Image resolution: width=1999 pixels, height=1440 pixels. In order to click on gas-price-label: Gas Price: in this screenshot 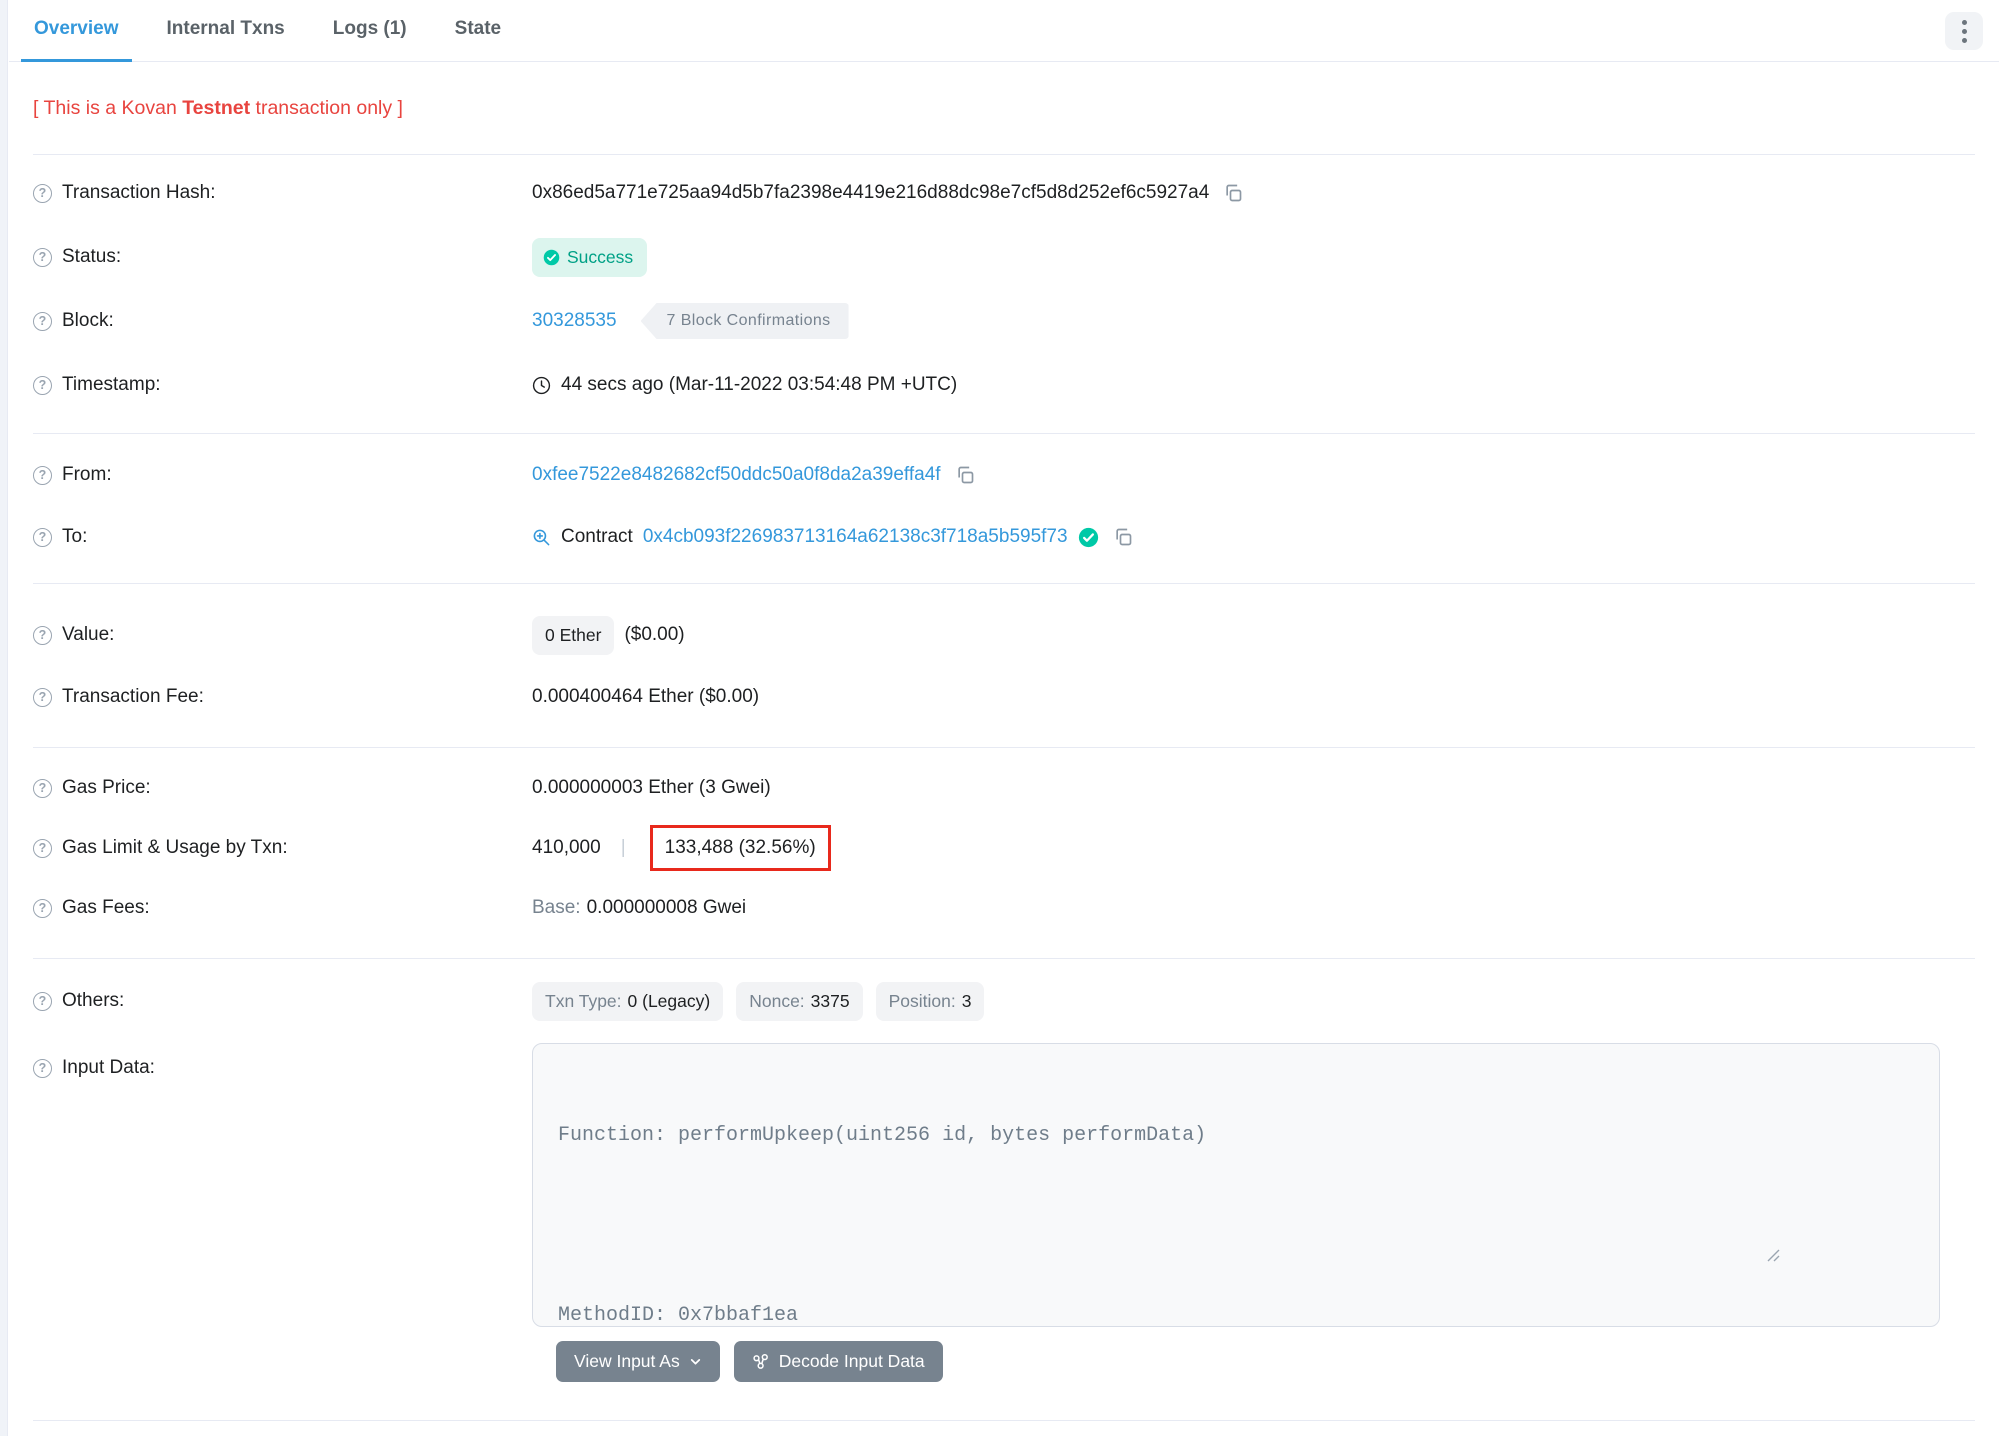, I will do `click(106, 787)`.